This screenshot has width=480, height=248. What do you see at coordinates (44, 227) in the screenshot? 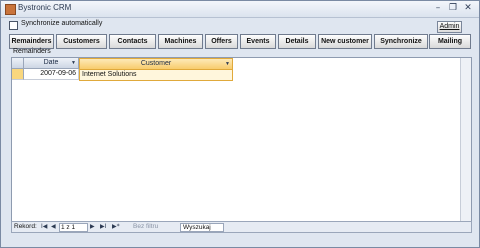
I see `first-record-icon: I◀` at bounding box center [44, 227].